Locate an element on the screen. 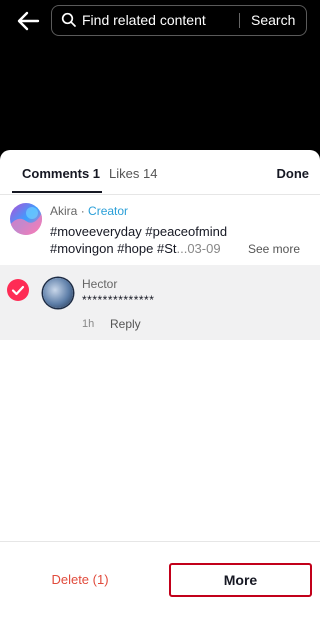 The width and height of the screenshot is (320, 643). caption-line-2: #movingon #hope #St...03-09 is located at coordinates (135, 248).